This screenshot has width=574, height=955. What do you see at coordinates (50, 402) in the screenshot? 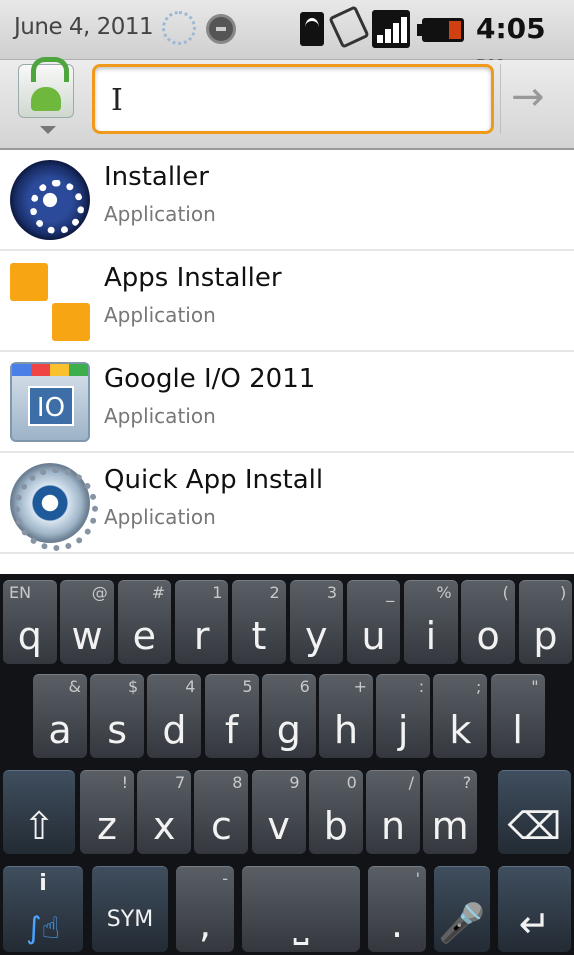
I see `io-icon: IO` at bounding box center [50, 402].